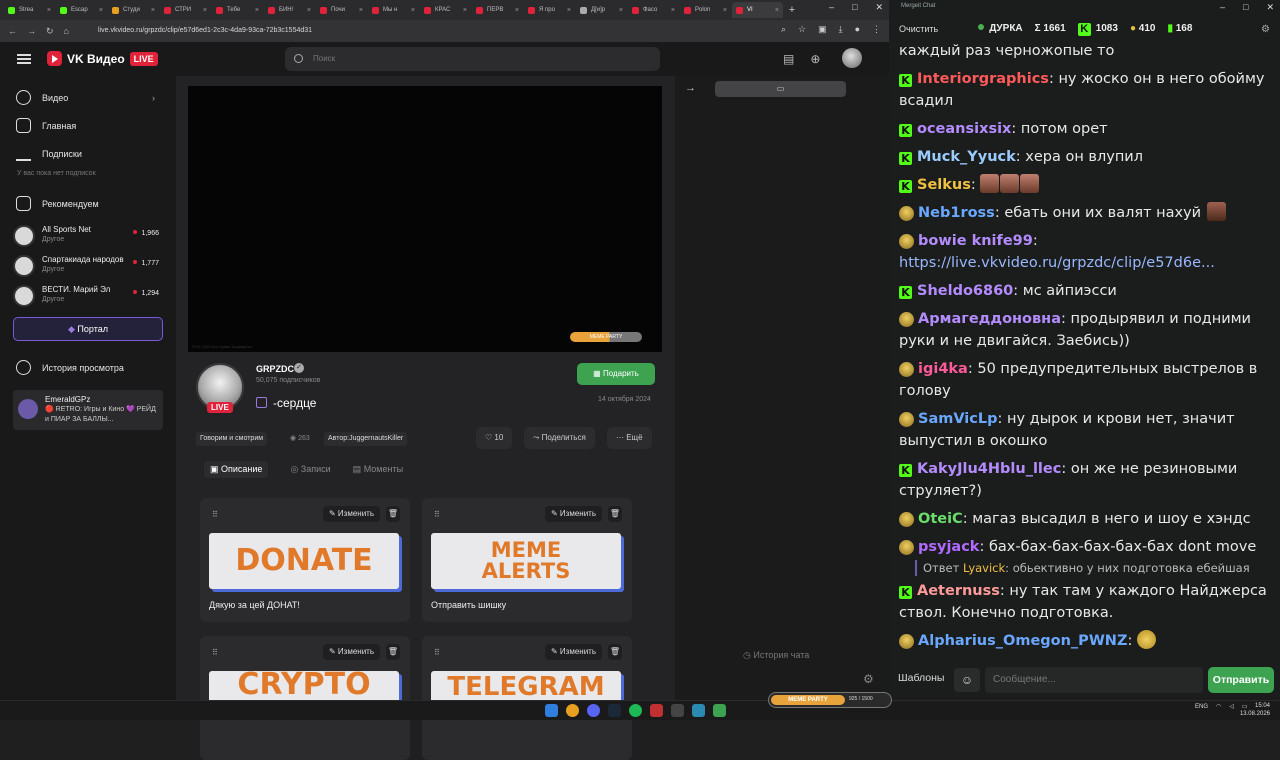  Describe the element at coordinates (425, 219) in the screenshot. I see `video-player: ©VK 2024 Все права защищены MEME PARTY` at that location.